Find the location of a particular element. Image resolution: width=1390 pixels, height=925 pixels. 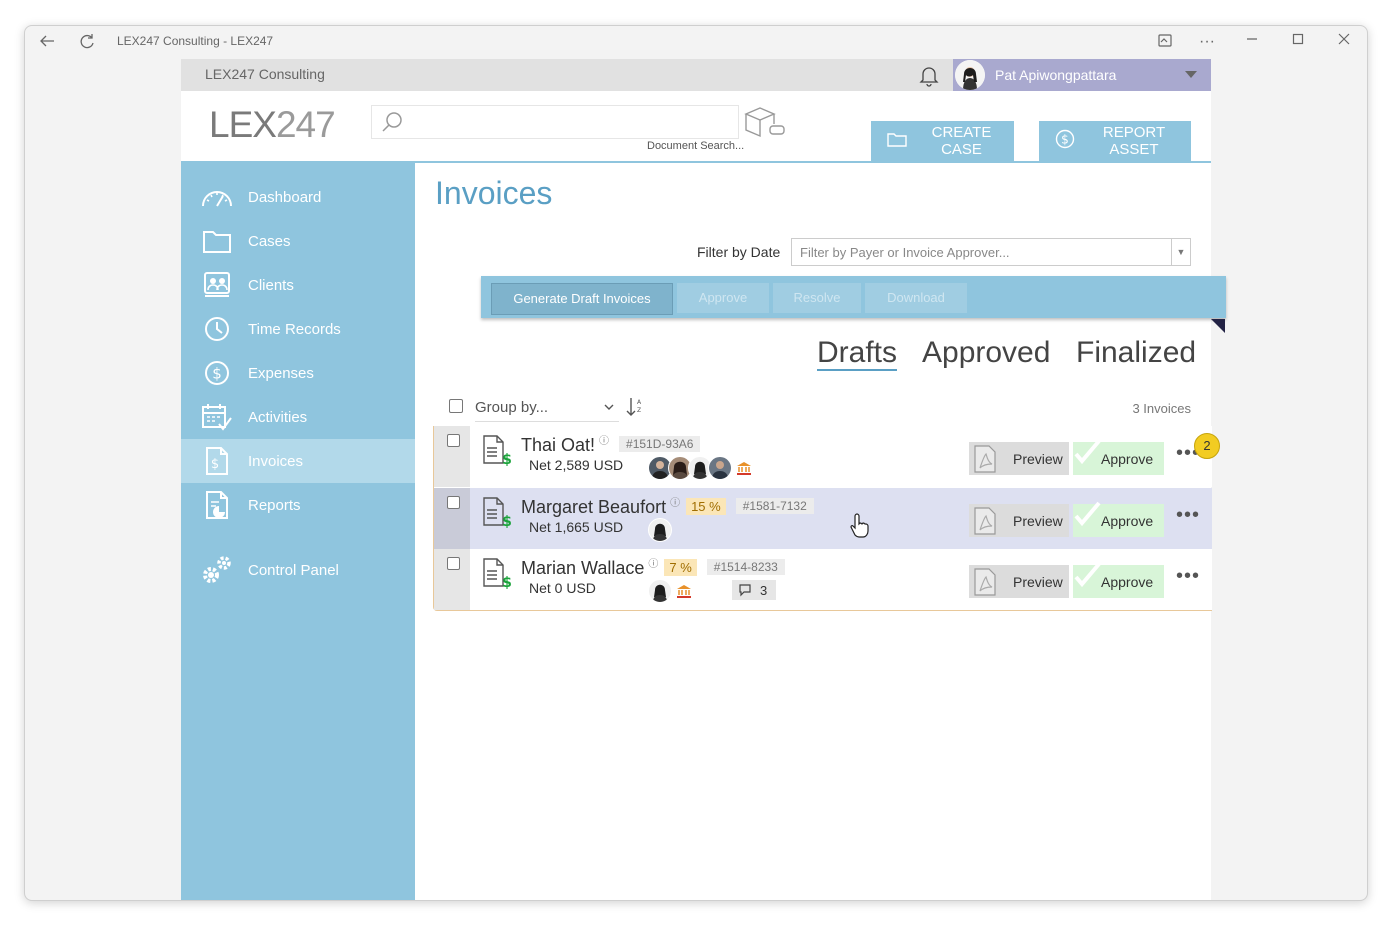

download-toolbar-button: Download is located at coordinates (916, 298).